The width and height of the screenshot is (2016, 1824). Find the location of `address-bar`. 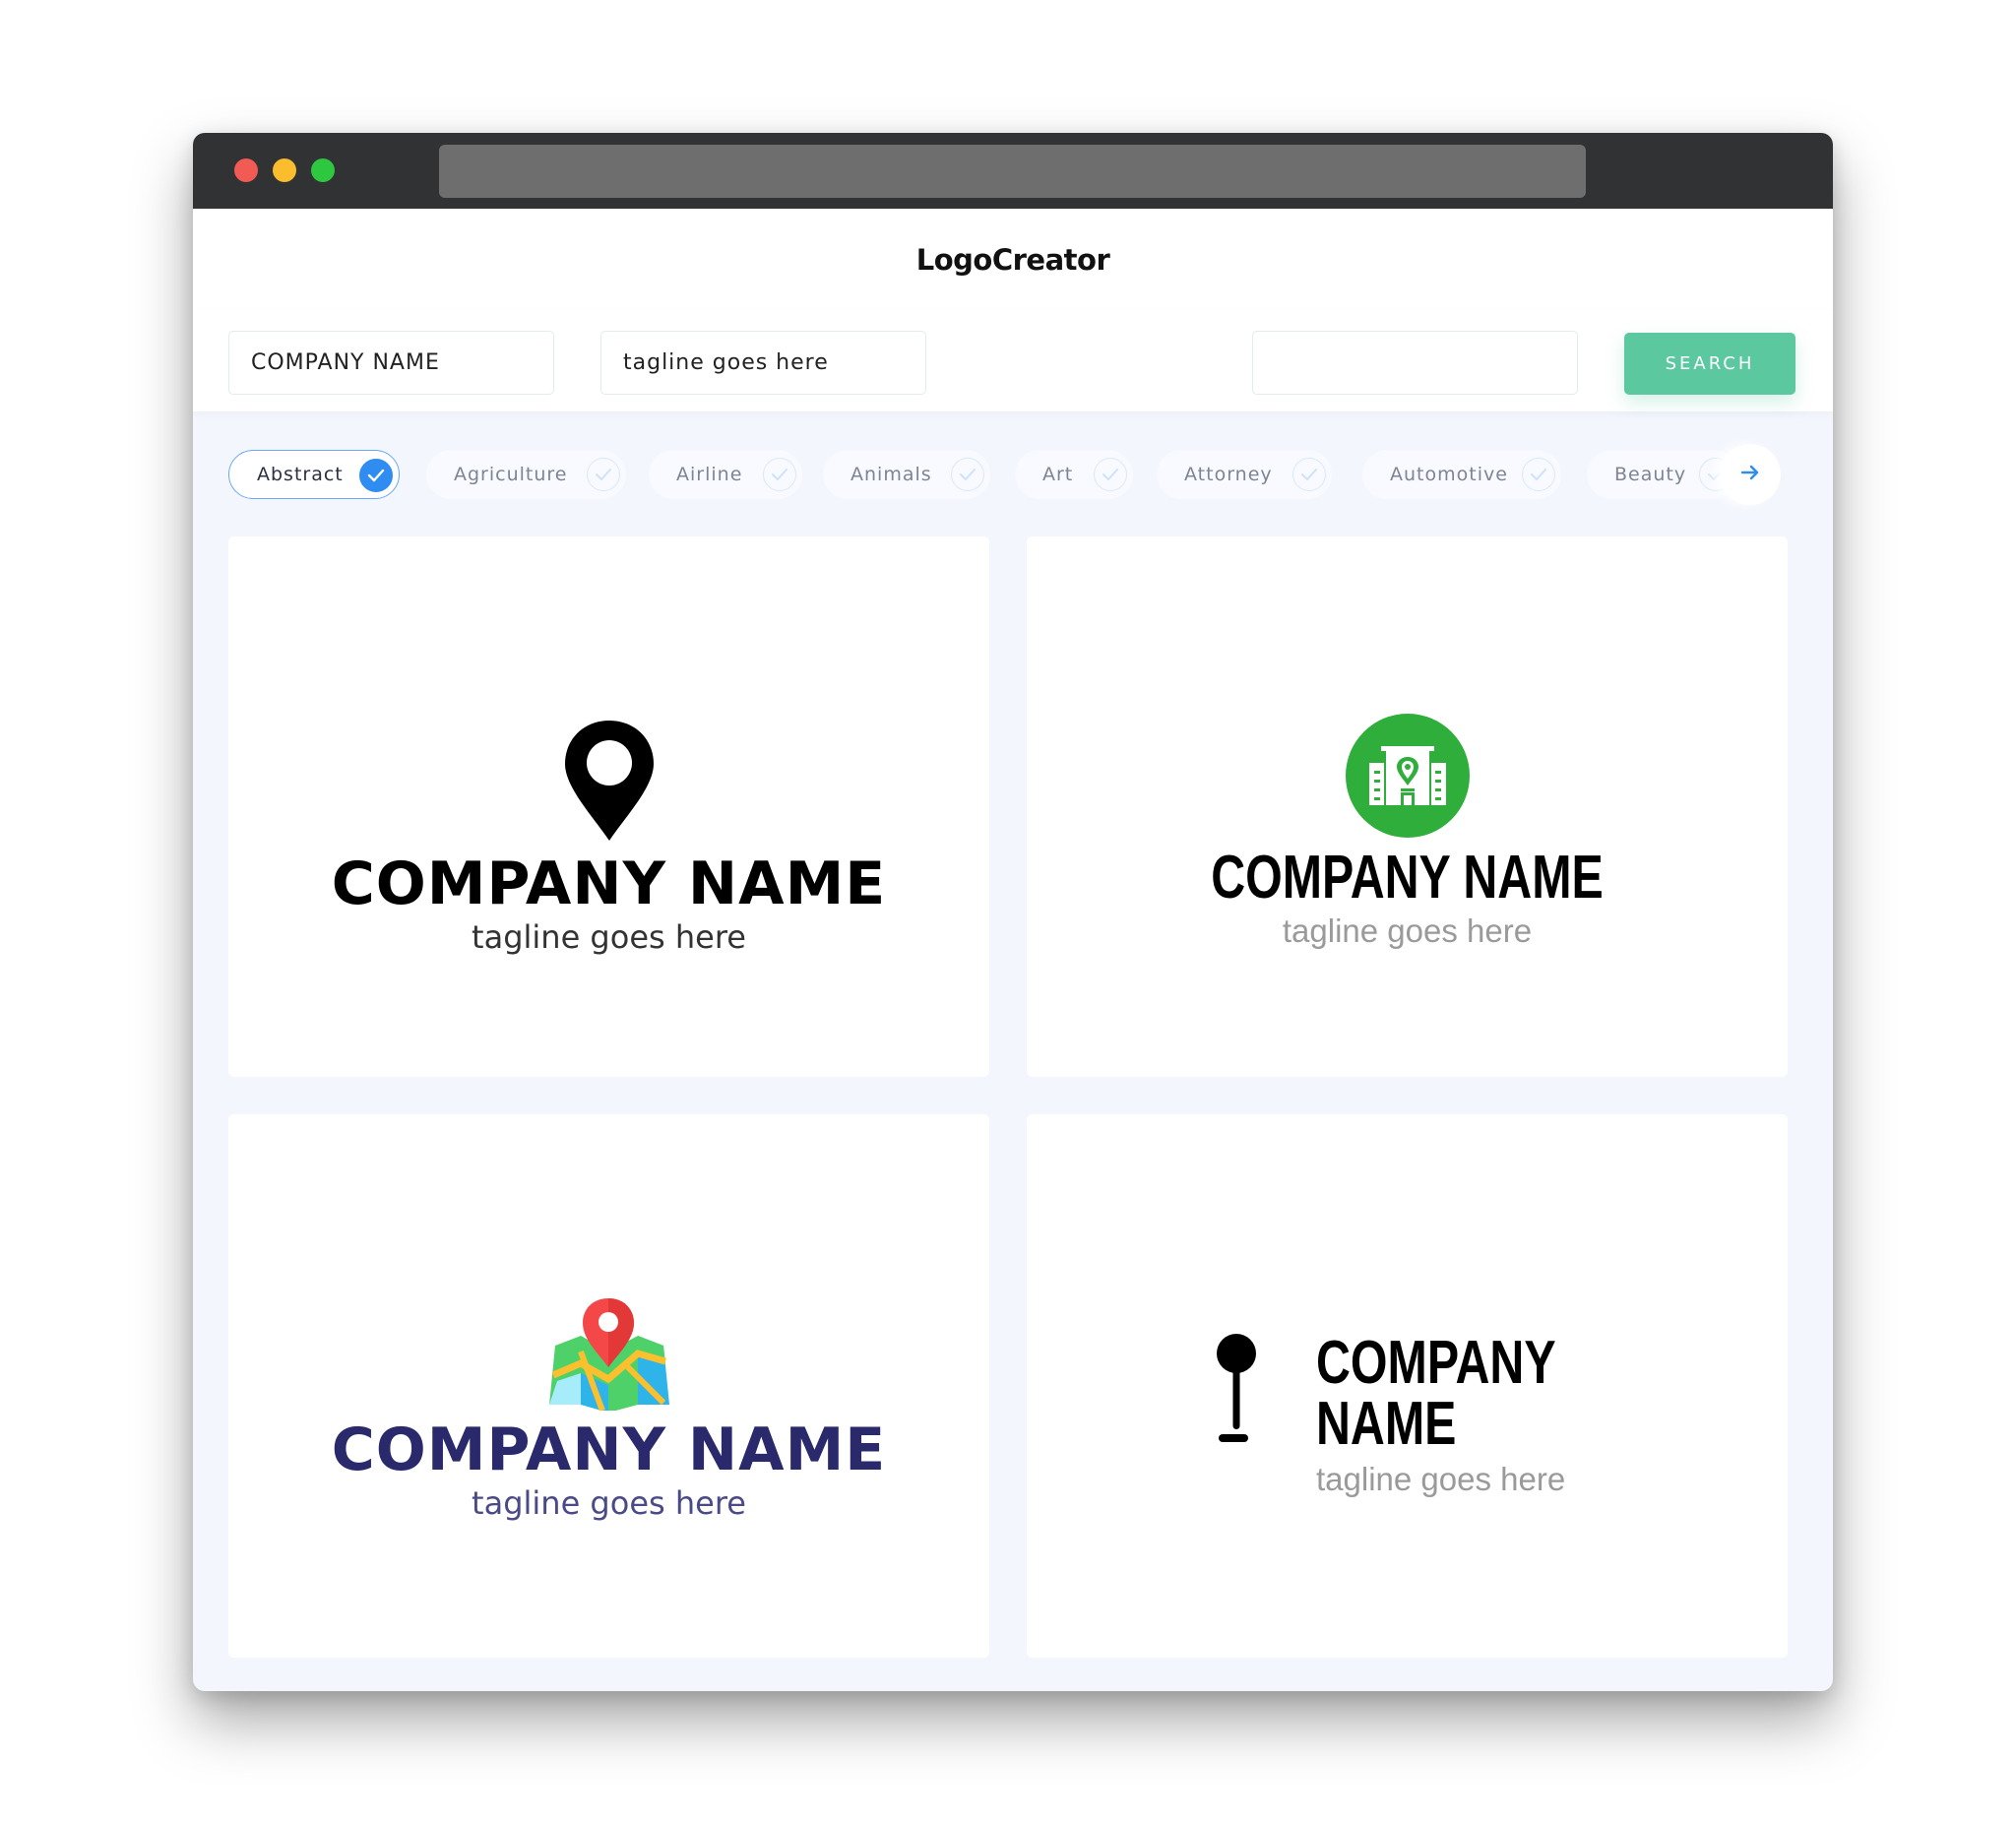

address-bar is located at coordinates (1012, 171).